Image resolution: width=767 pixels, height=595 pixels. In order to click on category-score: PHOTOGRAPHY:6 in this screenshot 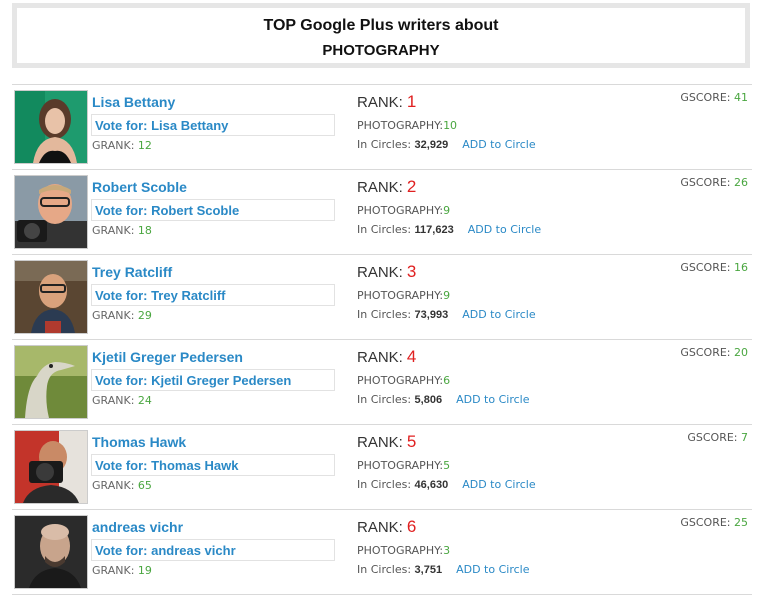, I will do `click(404, 380)`.